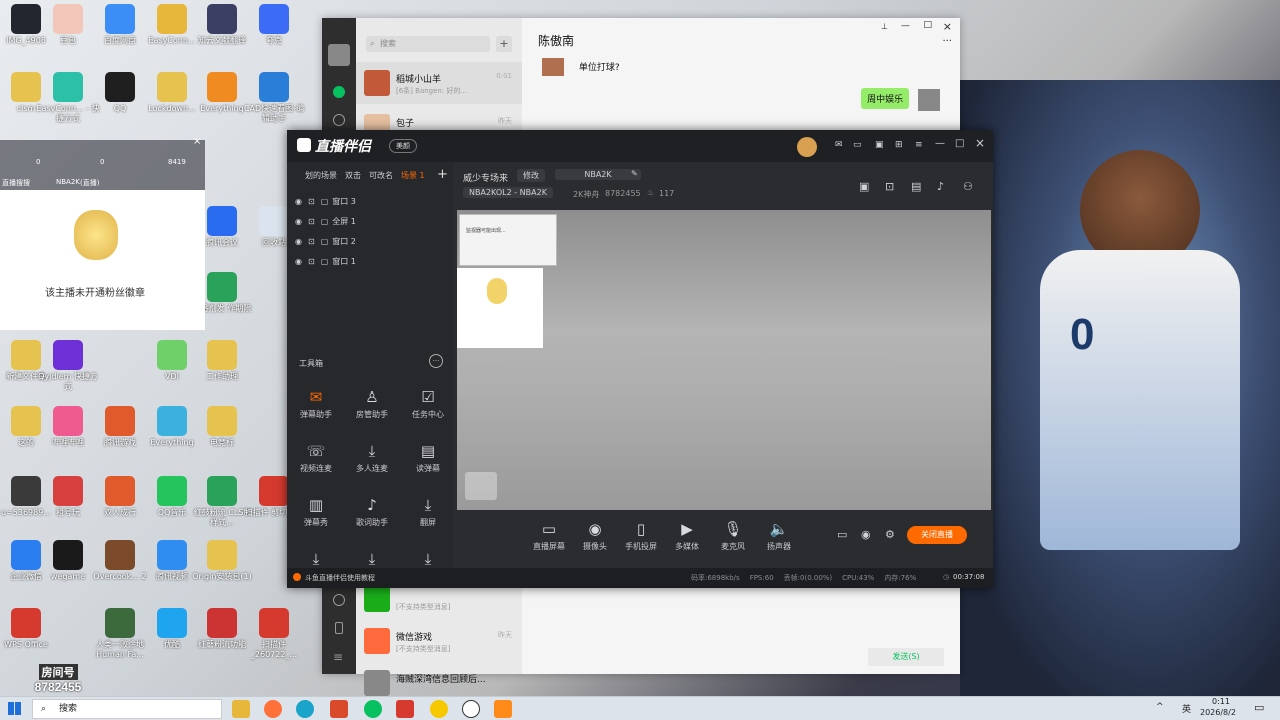 This screenshot has width=1280, height=720. What do you see at coordinates (899, 145) in the screenshot?
I see `gift-icon: ⊞` at bounding box center [899, 145].